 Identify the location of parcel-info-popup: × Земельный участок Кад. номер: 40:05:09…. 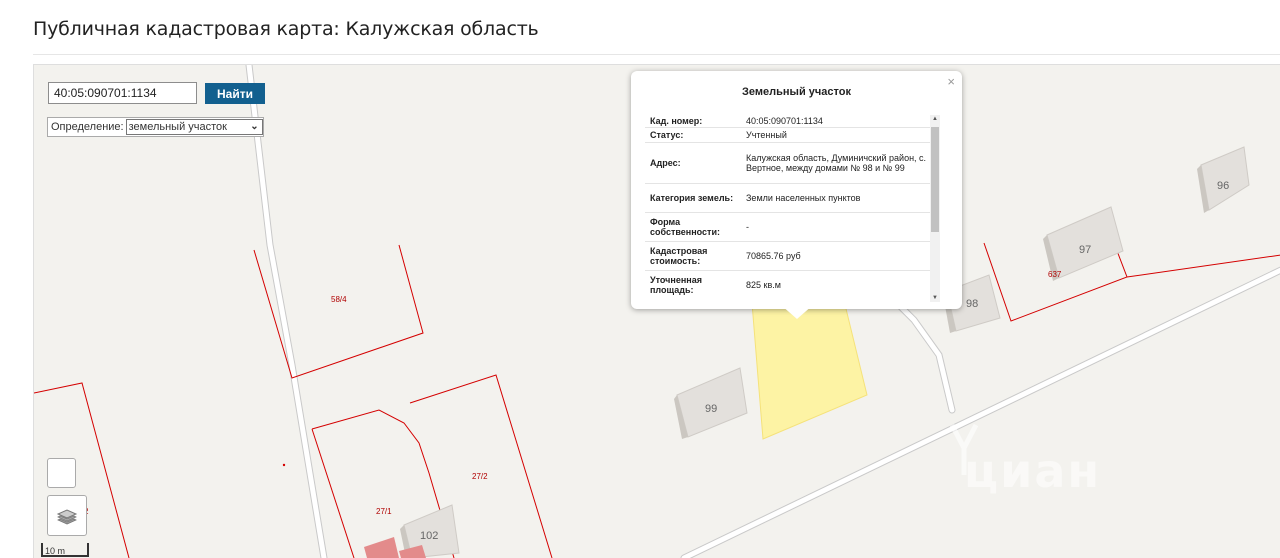
(796, 195).